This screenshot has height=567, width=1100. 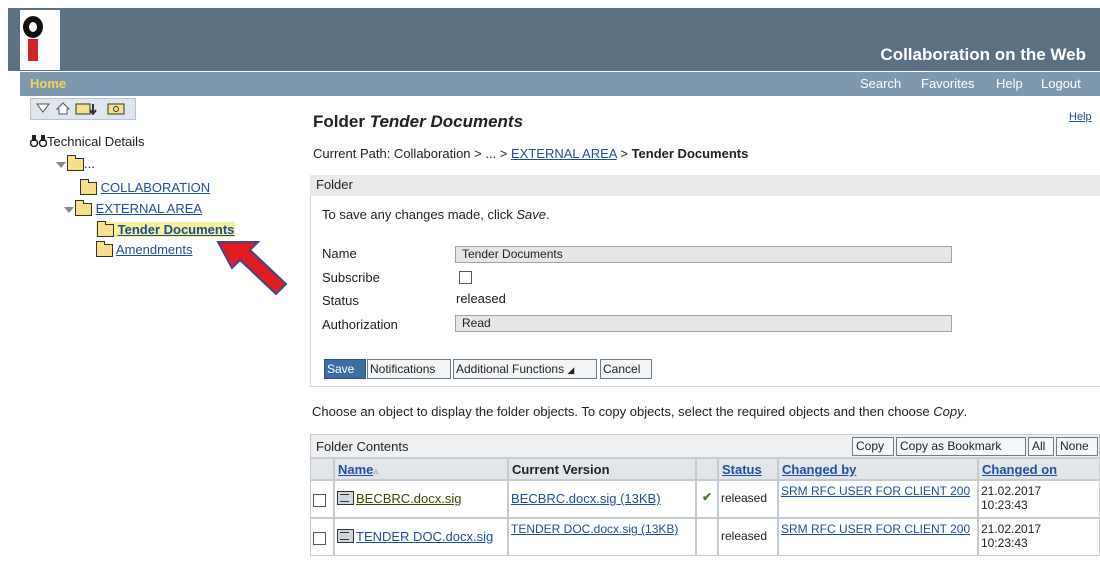 I want to click on save-hint: To save any changes made, click Save., so click(x=436, y=214).